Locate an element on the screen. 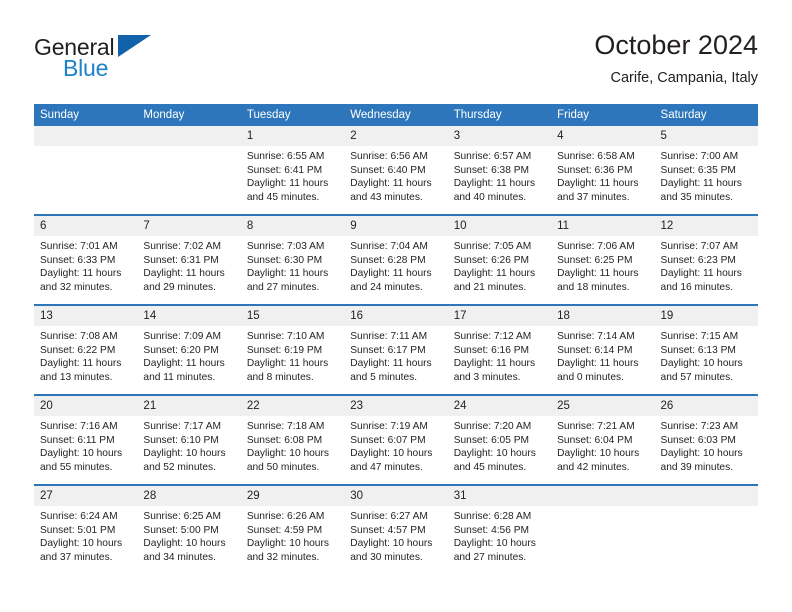 The image size is (792, 612). weekday-header-thursday: Thursday is located at coordinates (499, 115).